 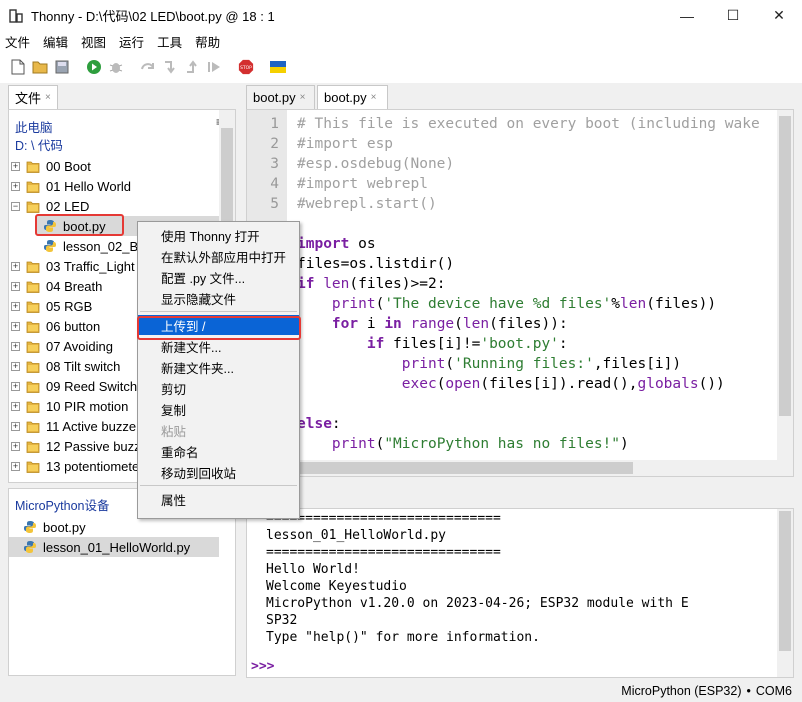 I want to click on menu-run: 运行, so click(x=131, y=41).